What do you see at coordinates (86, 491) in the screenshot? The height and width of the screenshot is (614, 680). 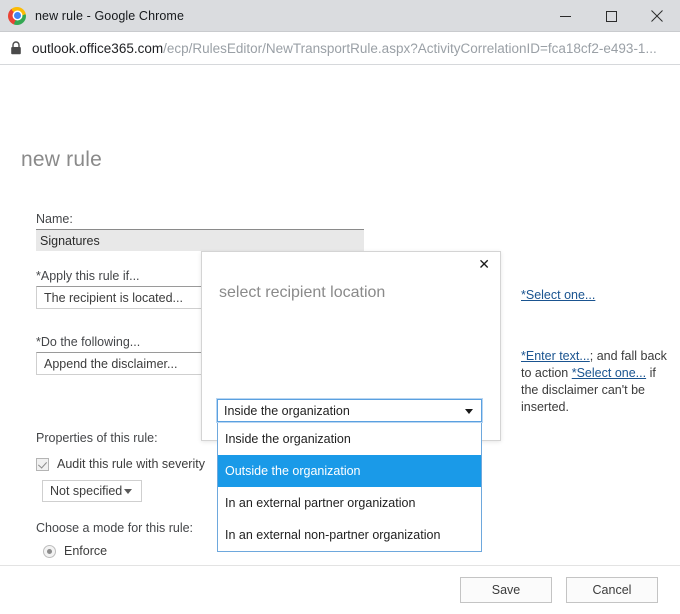 I see `severity-value: Not specified` at bounding box center [86, 491].